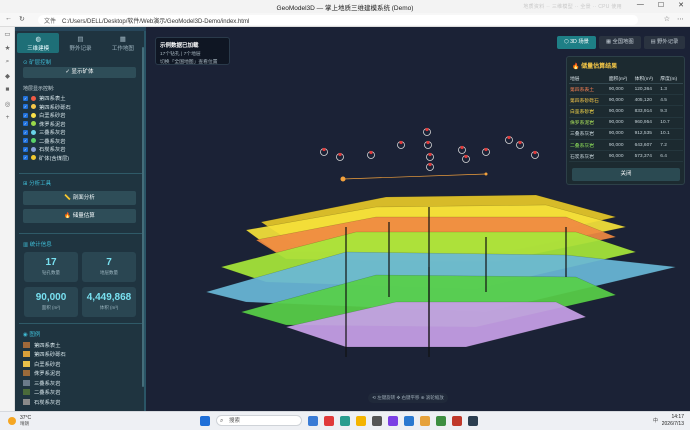 The image size is (690, 430). I want to click on weather-widget: 37°C 晴朗, so click(19, 421).